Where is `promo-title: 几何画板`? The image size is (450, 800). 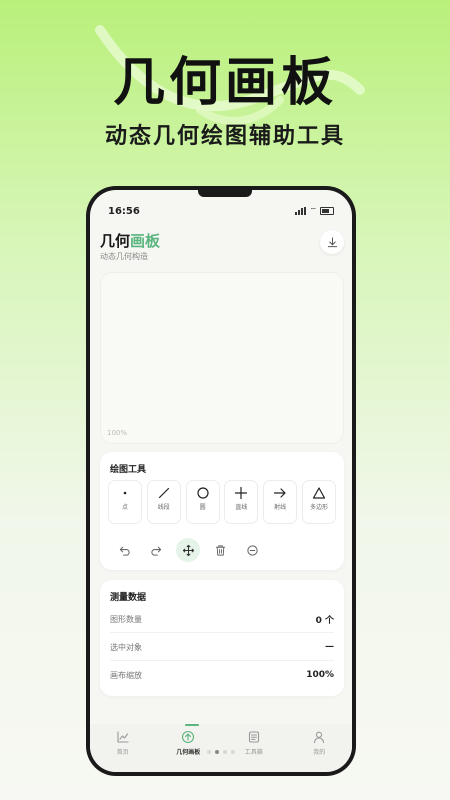
promo-title: 几何画板 is located at coordinates (224, 83).